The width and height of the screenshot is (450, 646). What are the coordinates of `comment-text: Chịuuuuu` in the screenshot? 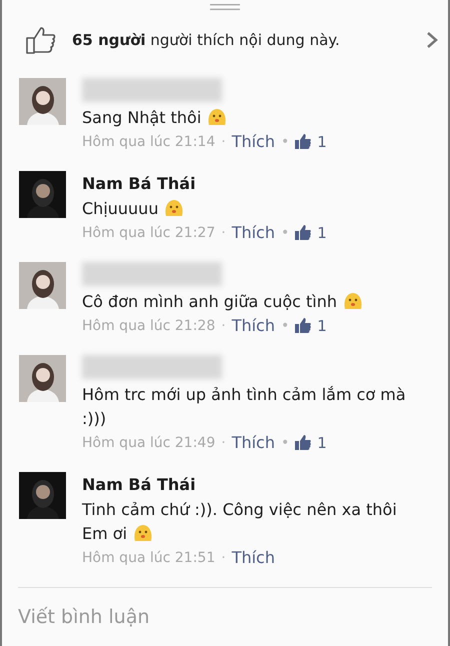 It's located at (249, 209).